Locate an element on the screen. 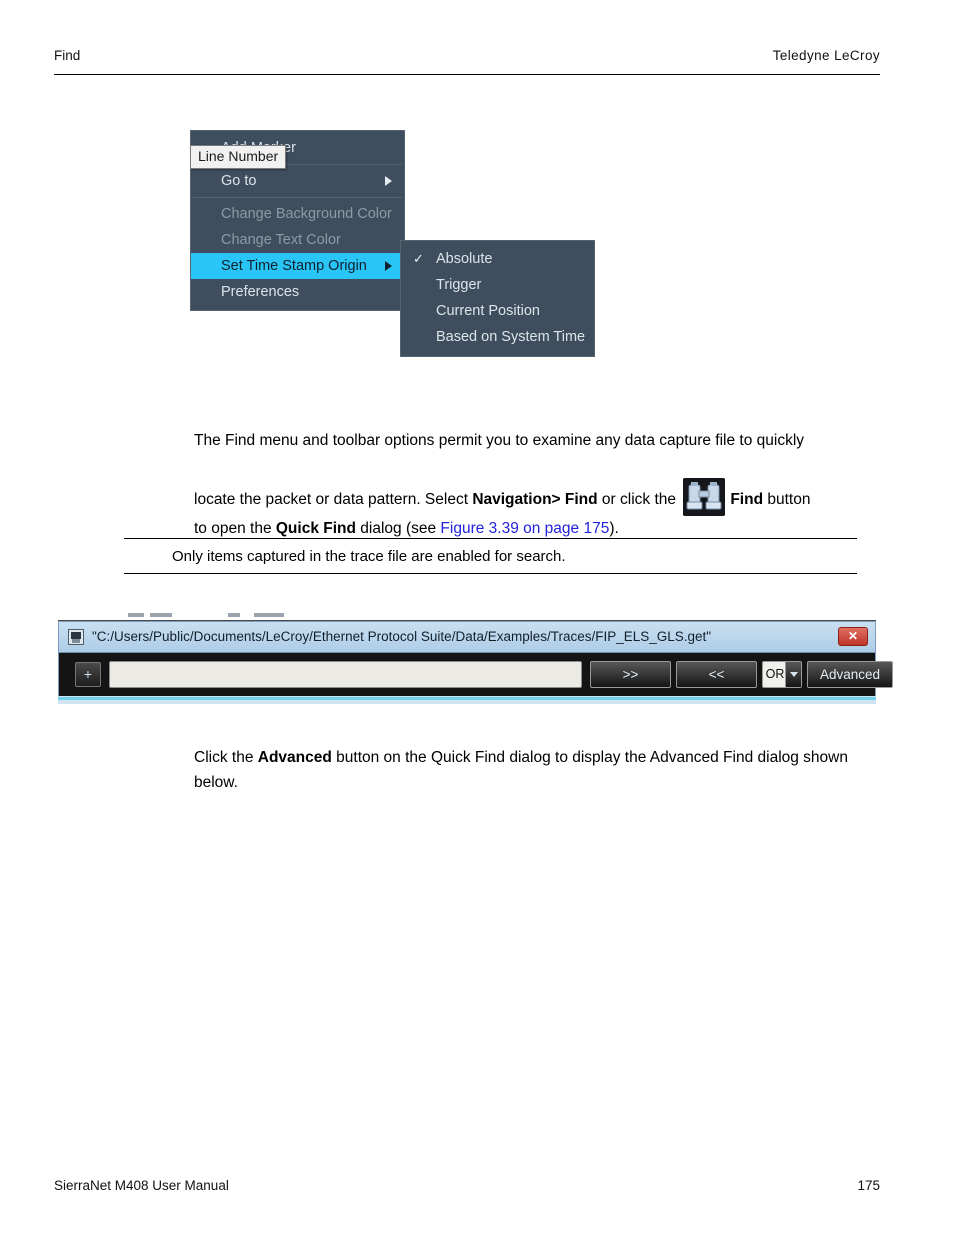 Image resolution: width=954 pixels, height=1235 pixels. submenu-item-absolute-label: Absolute is located at coordinates (464, 259).